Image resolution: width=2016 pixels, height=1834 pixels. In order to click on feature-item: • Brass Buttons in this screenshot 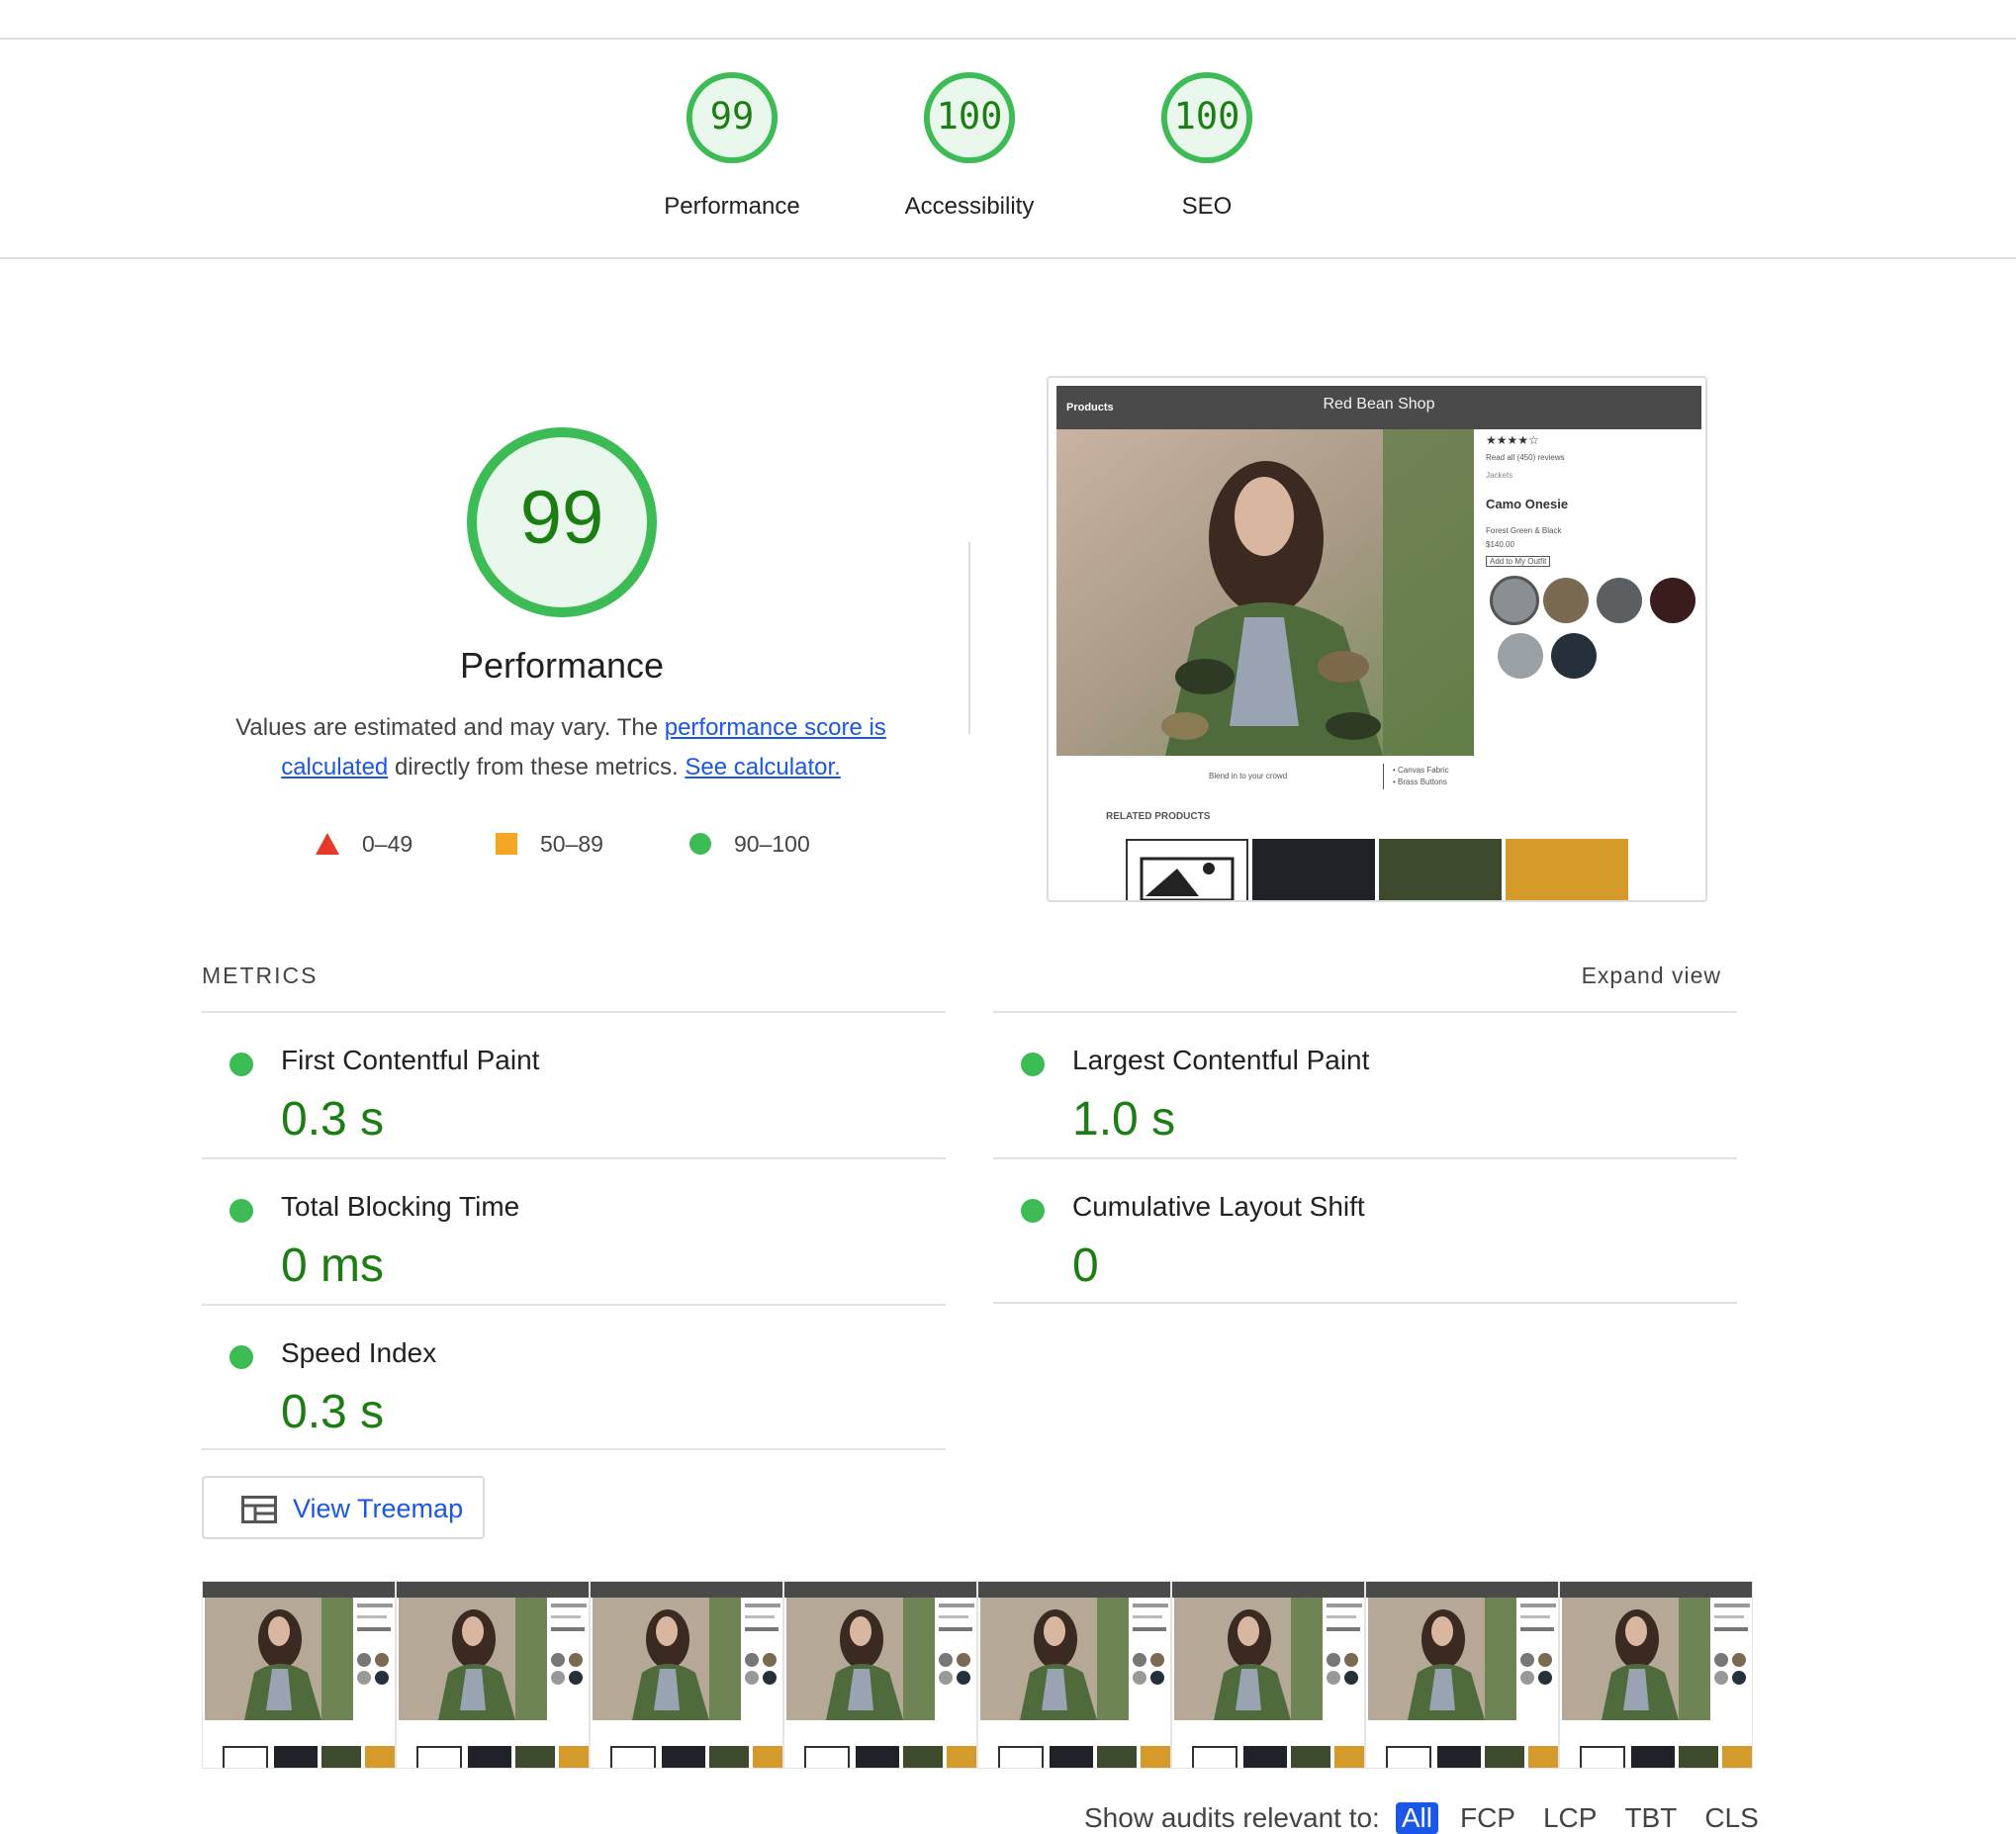, I will do `click(1420, 782)`.